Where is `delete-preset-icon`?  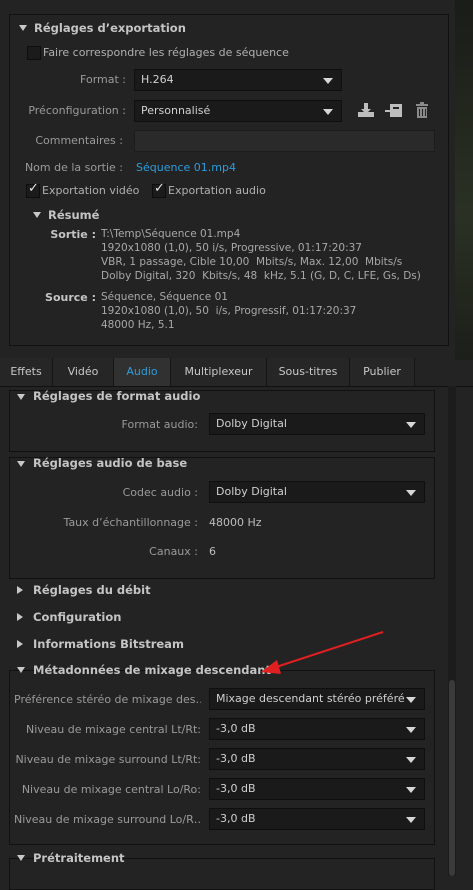
delete-preset-icon is located at coordinates (422, 110).